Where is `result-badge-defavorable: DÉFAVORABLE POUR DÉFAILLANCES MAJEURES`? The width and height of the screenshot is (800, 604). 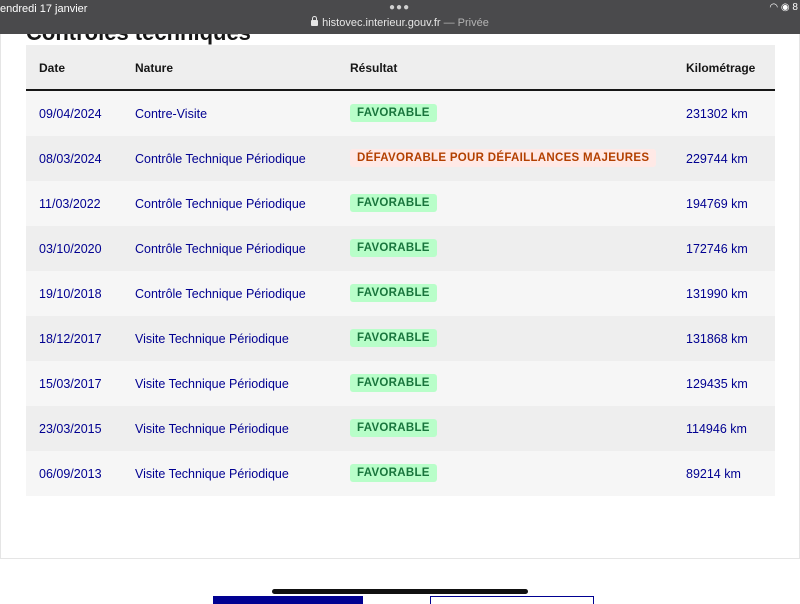 result-badge-defavorable: DÉFAVORABLE POUR DÉFAILLANCES MAJEURES is located at coordinates (503, 158).